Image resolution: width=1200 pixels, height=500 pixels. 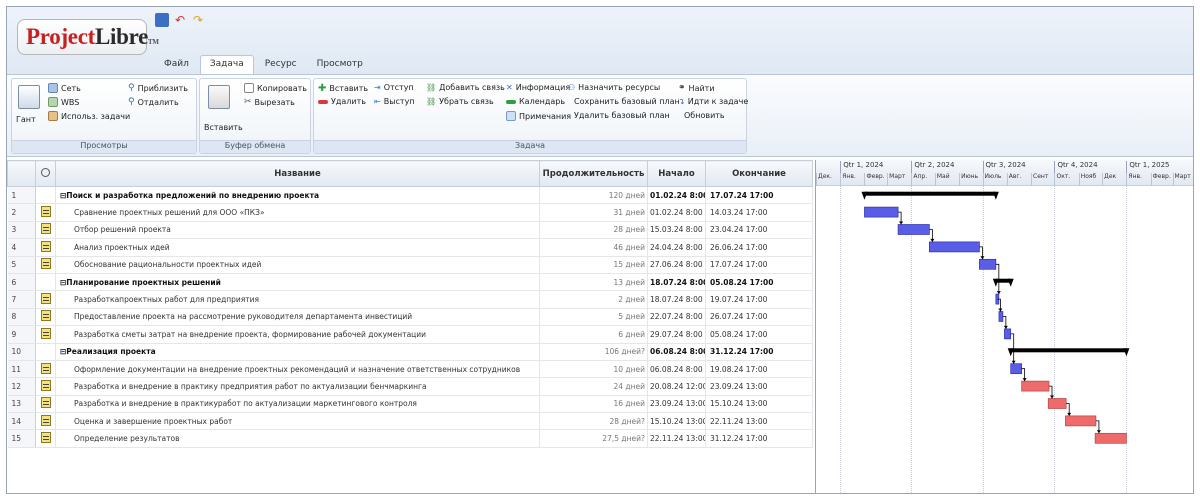 I want to click on task-name-cell: Анализ проектных идей, so click(x=297, y=247).